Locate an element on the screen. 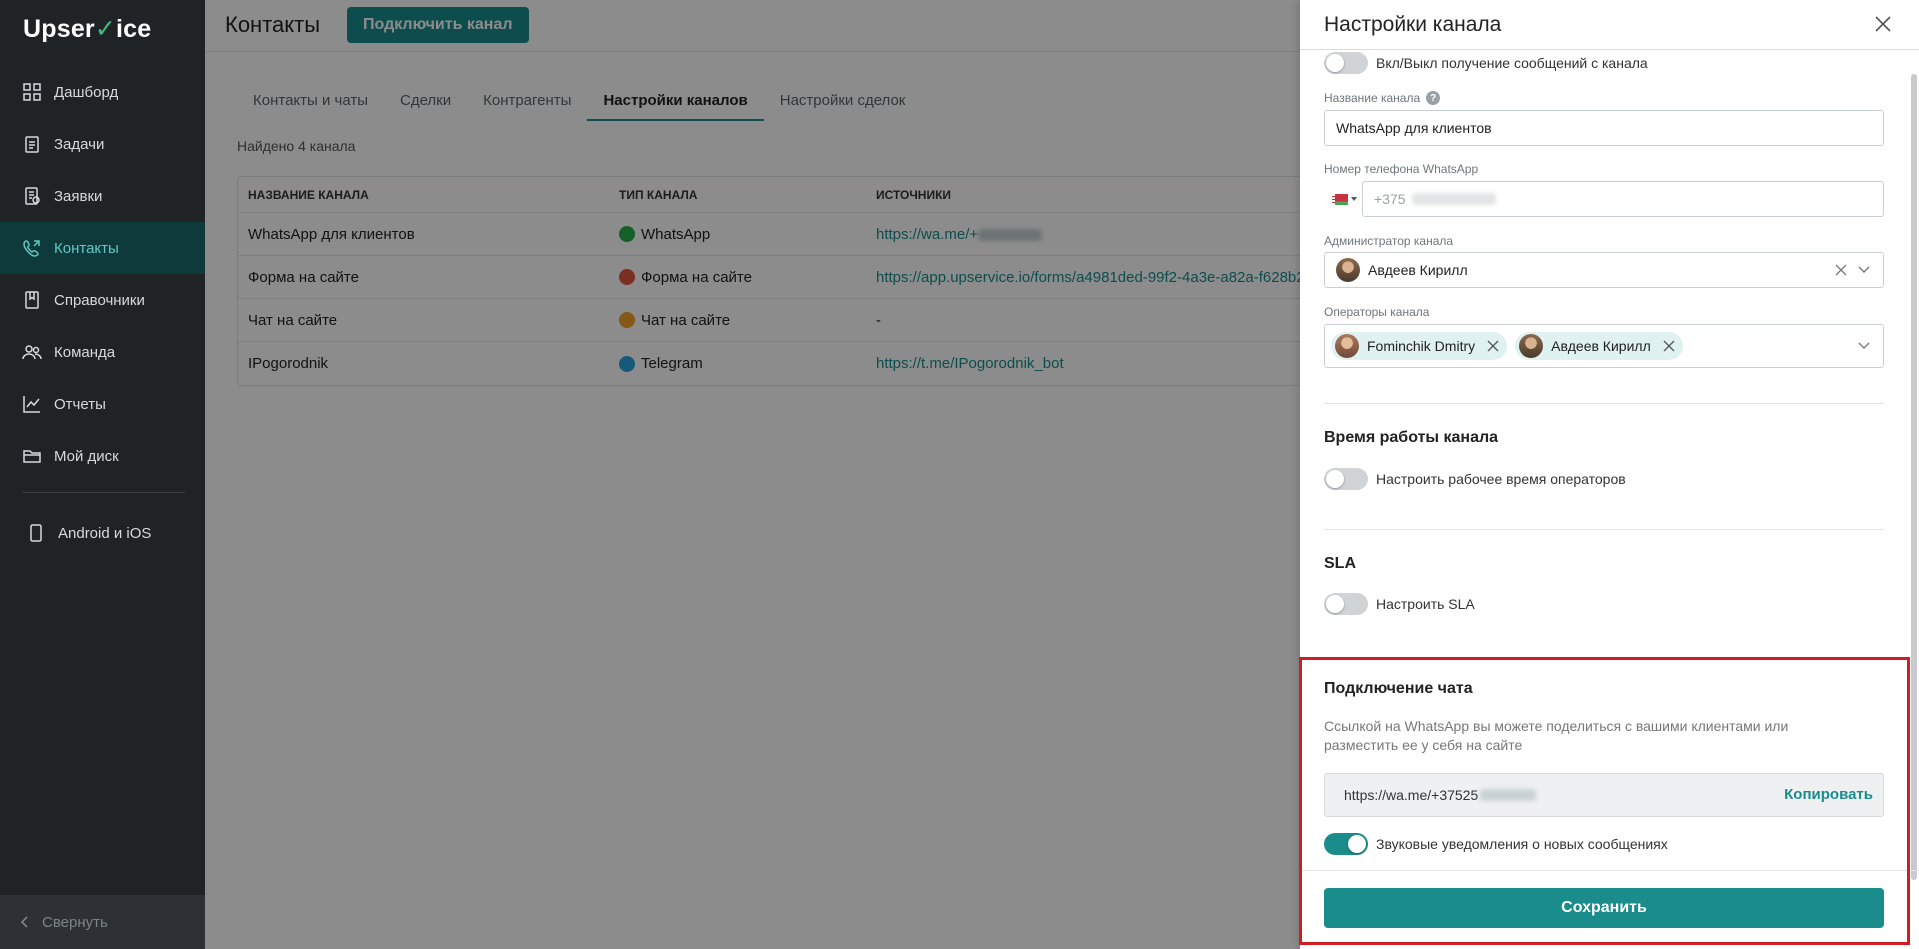  sound-notifications-toggle is located at coordinates (1346, 844).